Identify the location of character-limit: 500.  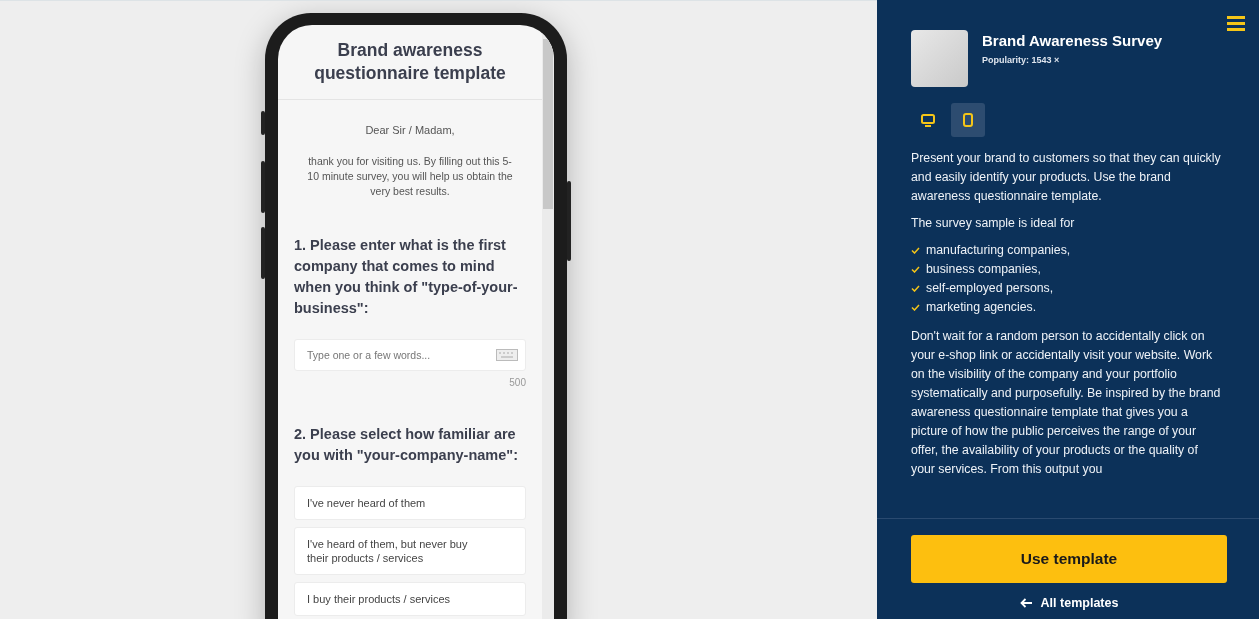
(517, 382).